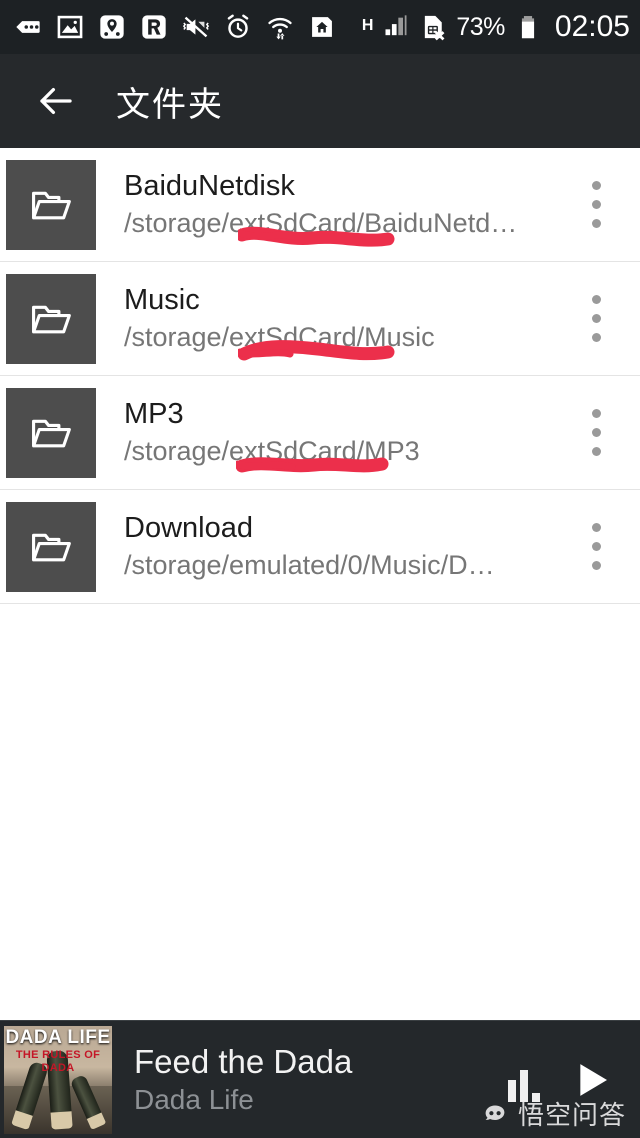  What do you see at coordinates (433, 27) in the screenshot?
I see `sim-card-disabled-icon` at bounding box center [433, 27].